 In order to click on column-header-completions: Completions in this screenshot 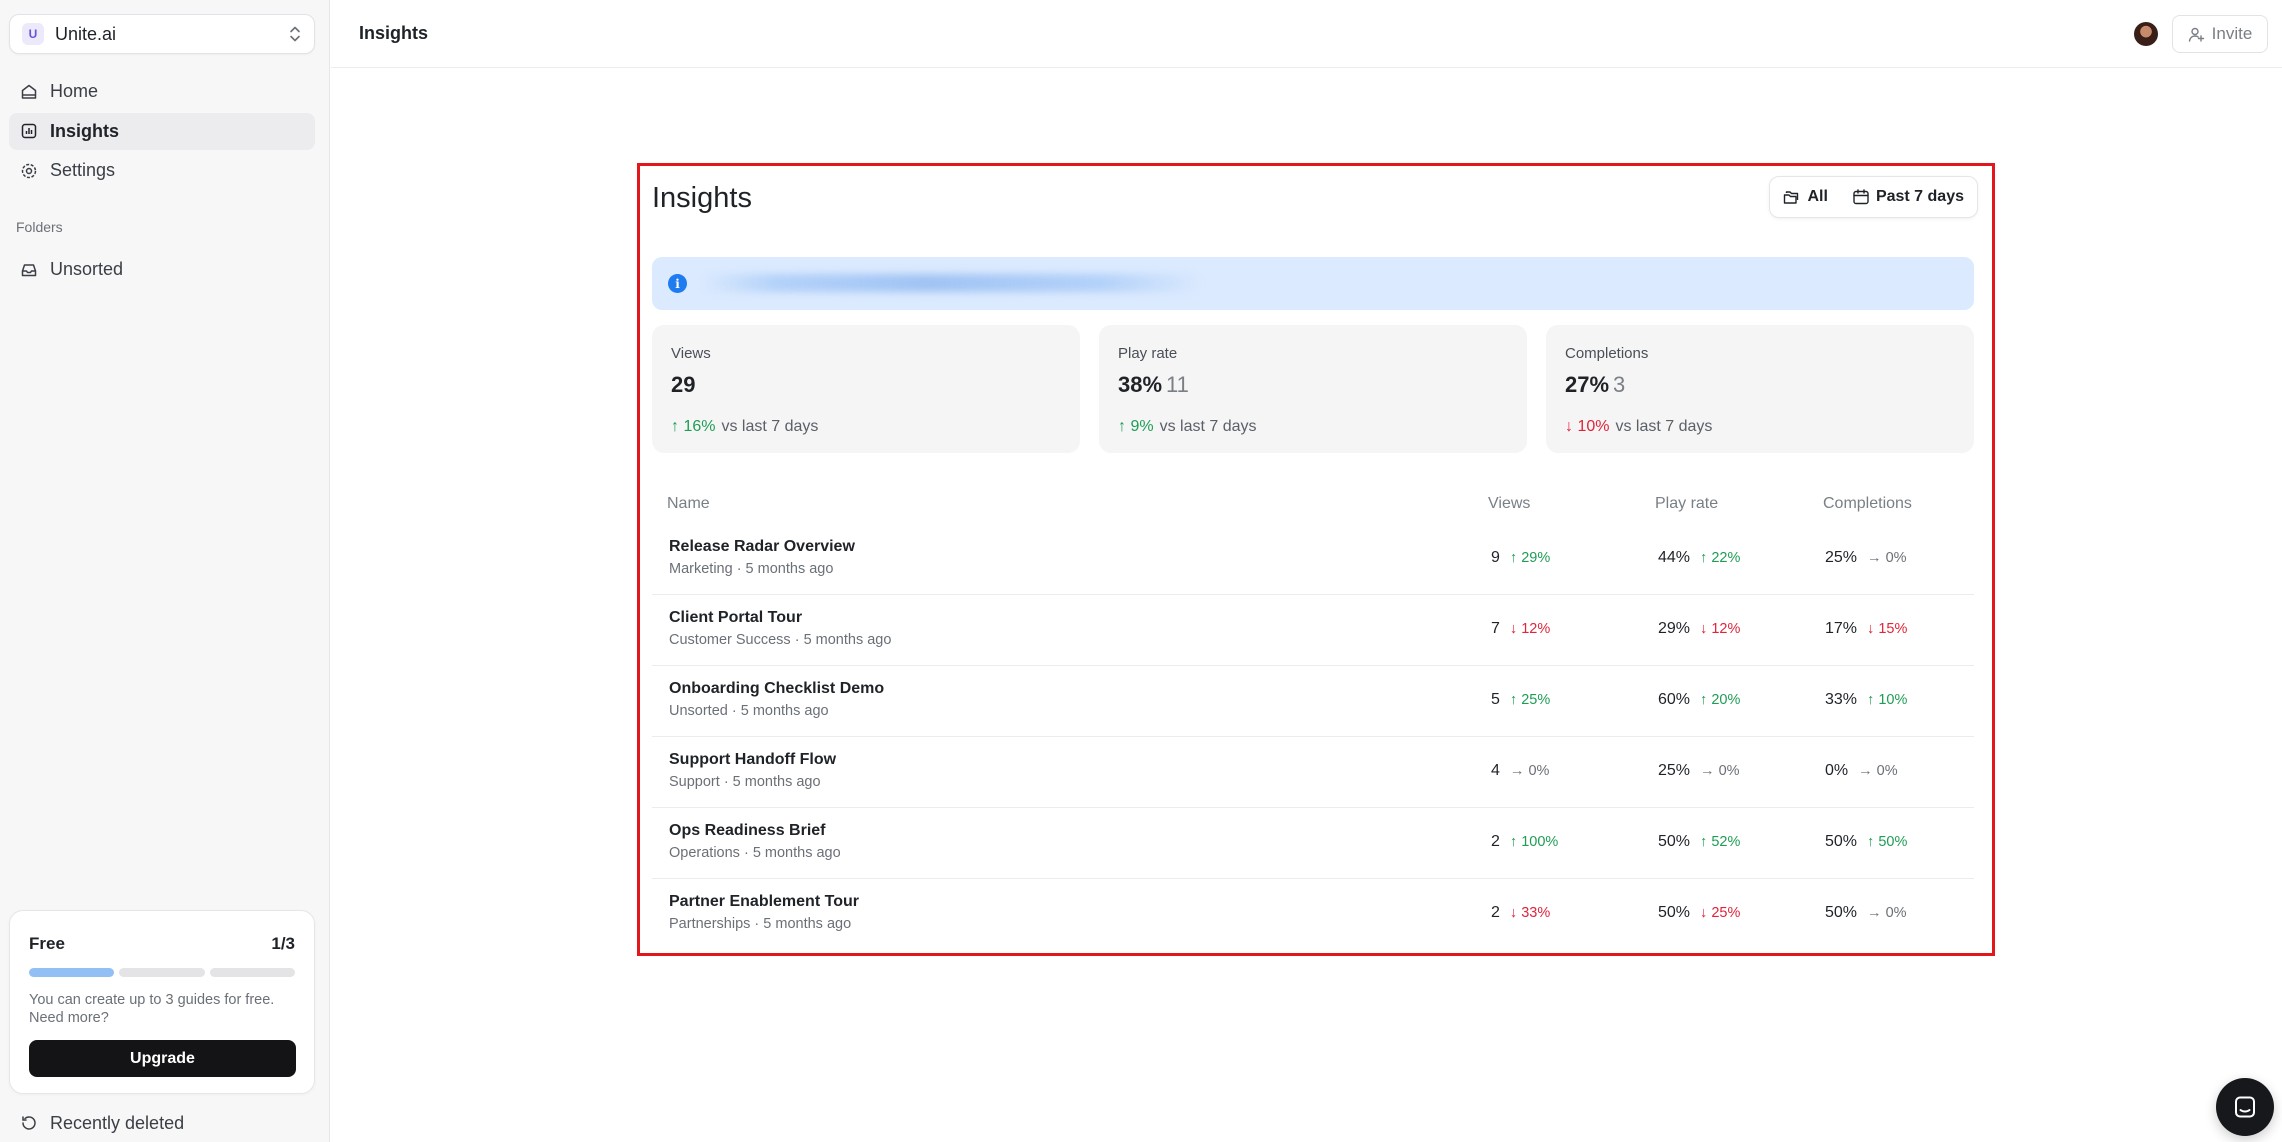, I will do `click(1867, 504)`.